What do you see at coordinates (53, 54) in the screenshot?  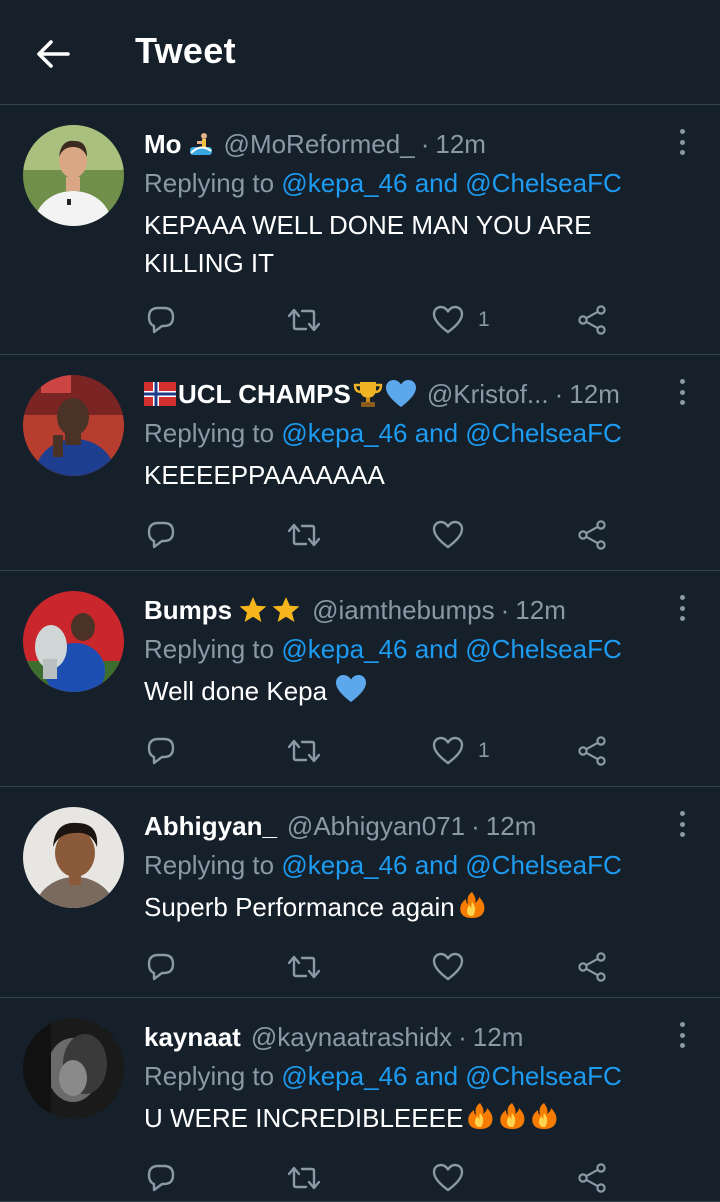 I see `back-button` at bounding box center [53, 54].